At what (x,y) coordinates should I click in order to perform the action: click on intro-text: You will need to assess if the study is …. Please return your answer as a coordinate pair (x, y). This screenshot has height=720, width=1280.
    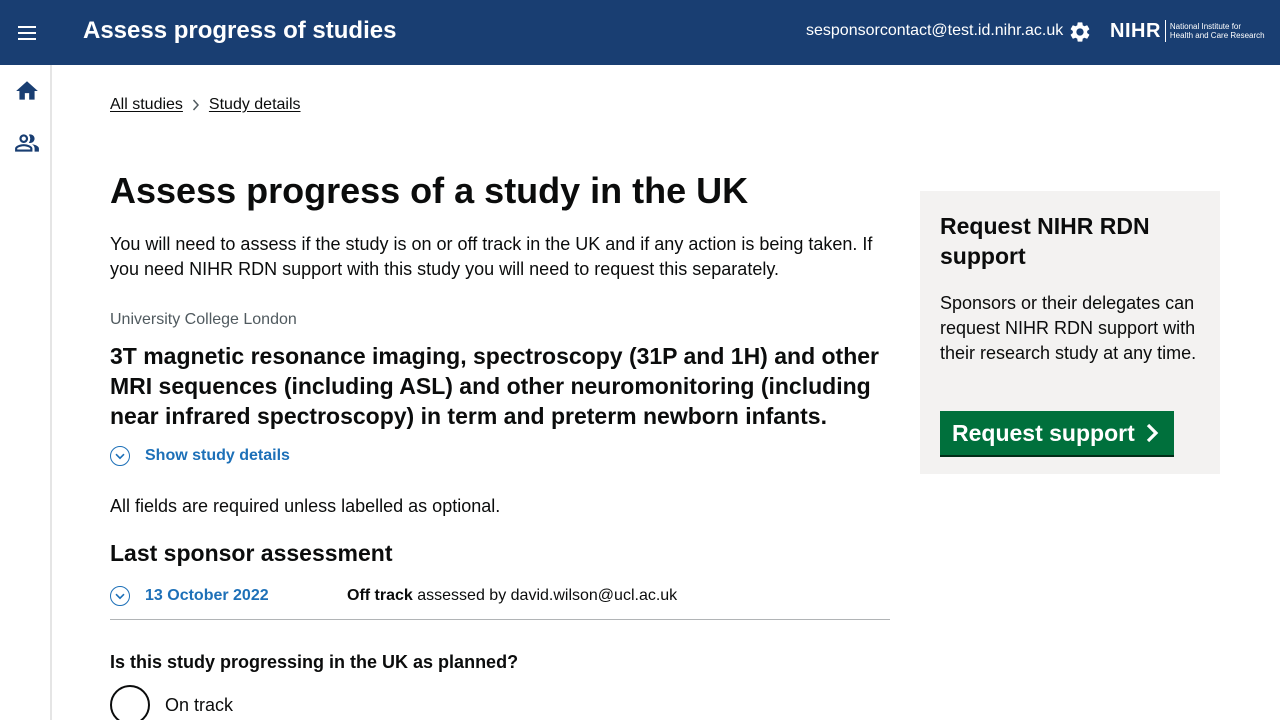
    Looking at the image, I should click on (491, 256).